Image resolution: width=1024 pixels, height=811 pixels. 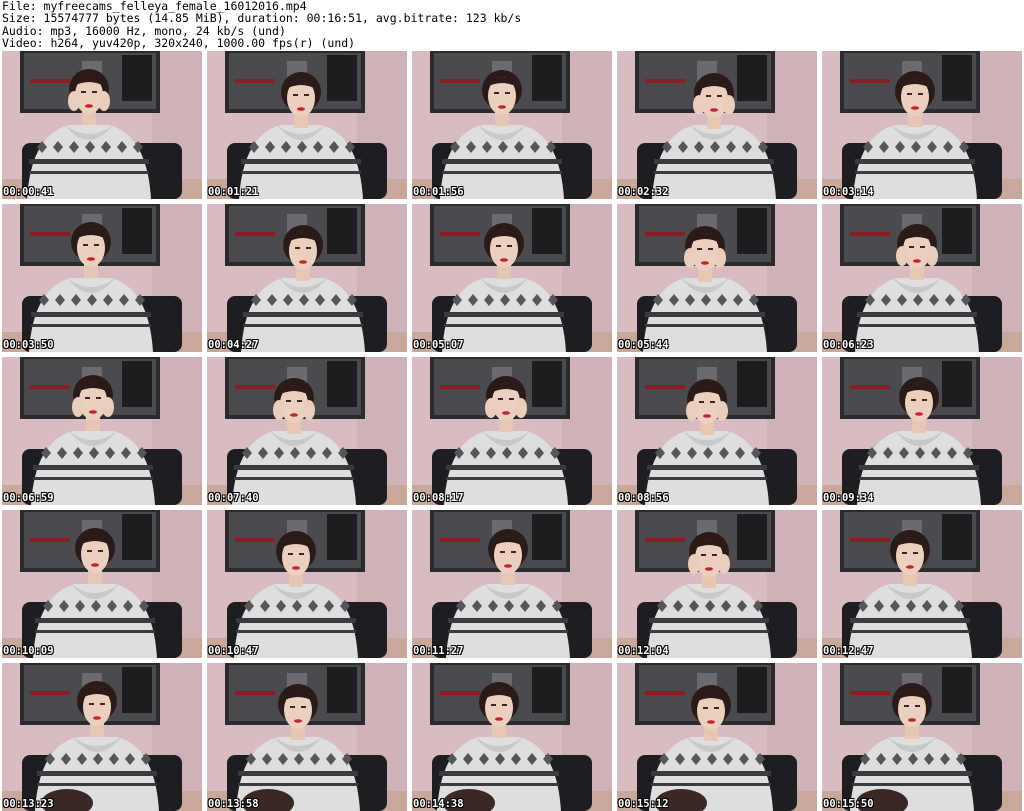 I want to click on thumbnail-timestamp: 00:10:47, so click(x=233, y=651).